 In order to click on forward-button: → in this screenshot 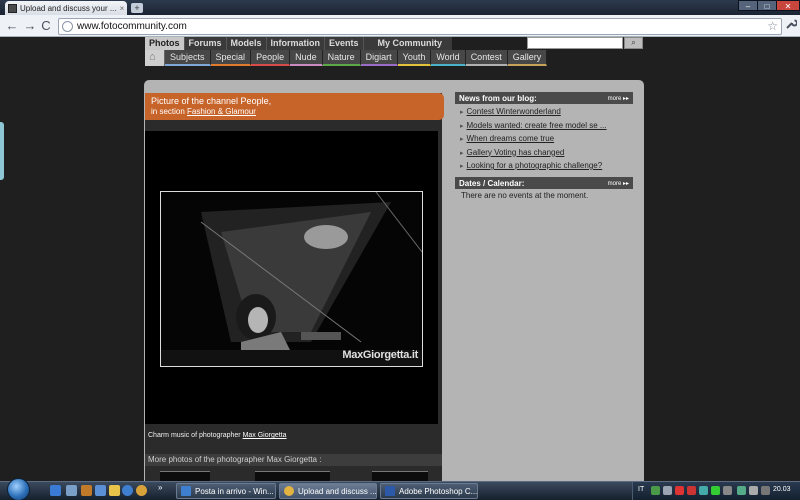, I will do `click(30, 26)`.